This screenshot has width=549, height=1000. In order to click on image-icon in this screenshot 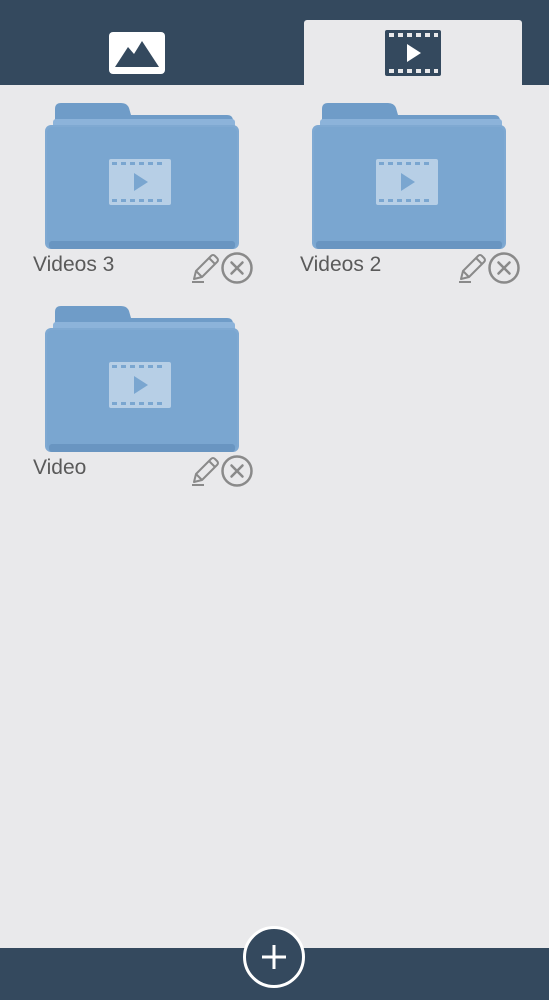, I will do `click(137, 52)`.